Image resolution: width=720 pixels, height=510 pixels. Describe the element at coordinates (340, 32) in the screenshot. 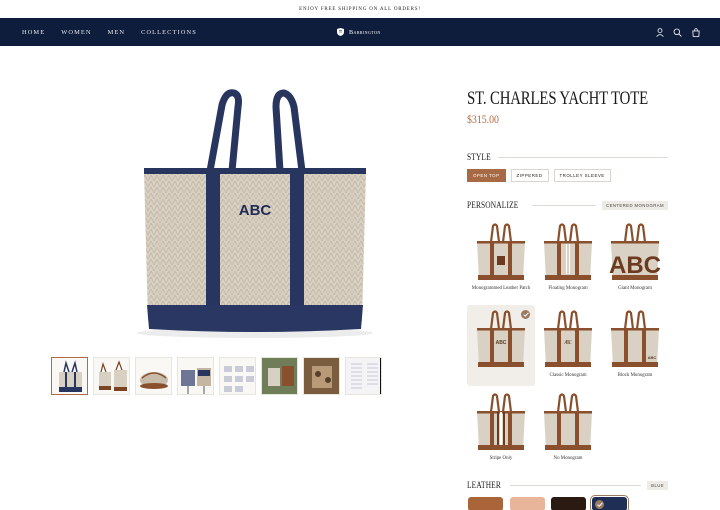

I see `crest-icon` at that location.